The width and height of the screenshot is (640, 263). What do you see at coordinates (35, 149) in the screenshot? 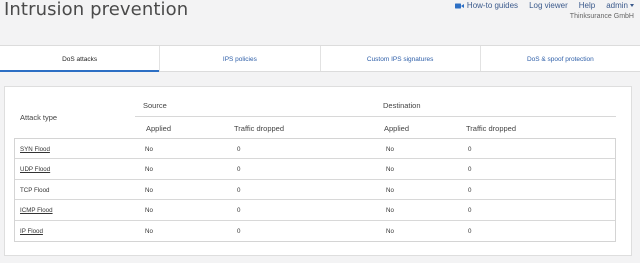
I see `attack-type-link: SYN Flood` at bounding box center [35, 149].